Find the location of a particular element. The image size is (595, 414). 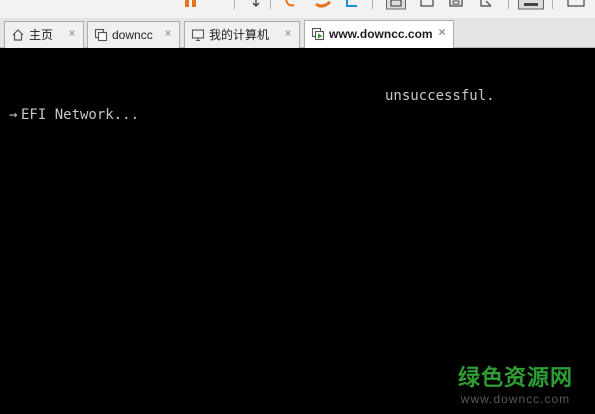

arrow-icon: → is located at coordinates (13, 115).